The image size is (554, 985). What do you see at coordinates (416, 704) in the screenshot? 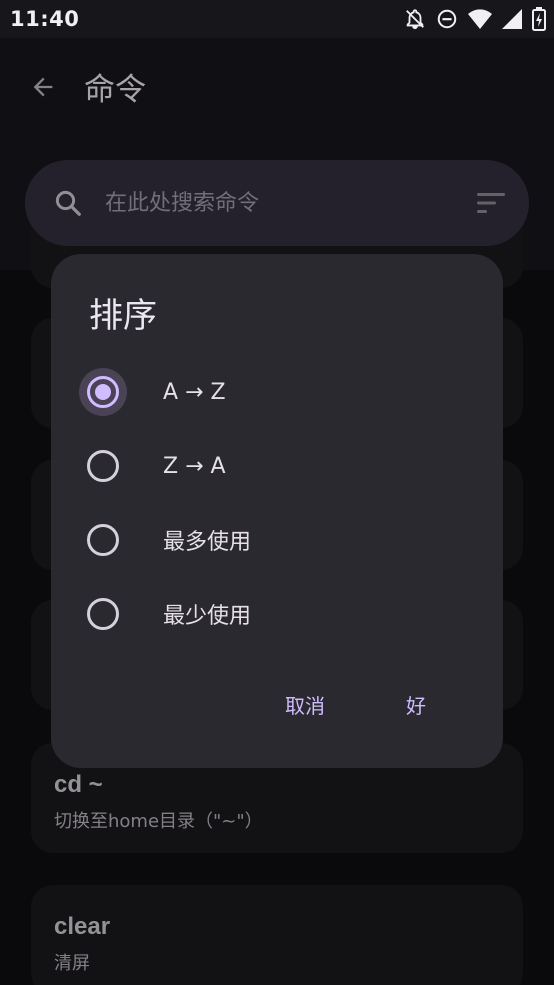
I see `ok-button: 好` at bounding box center [416, 704].